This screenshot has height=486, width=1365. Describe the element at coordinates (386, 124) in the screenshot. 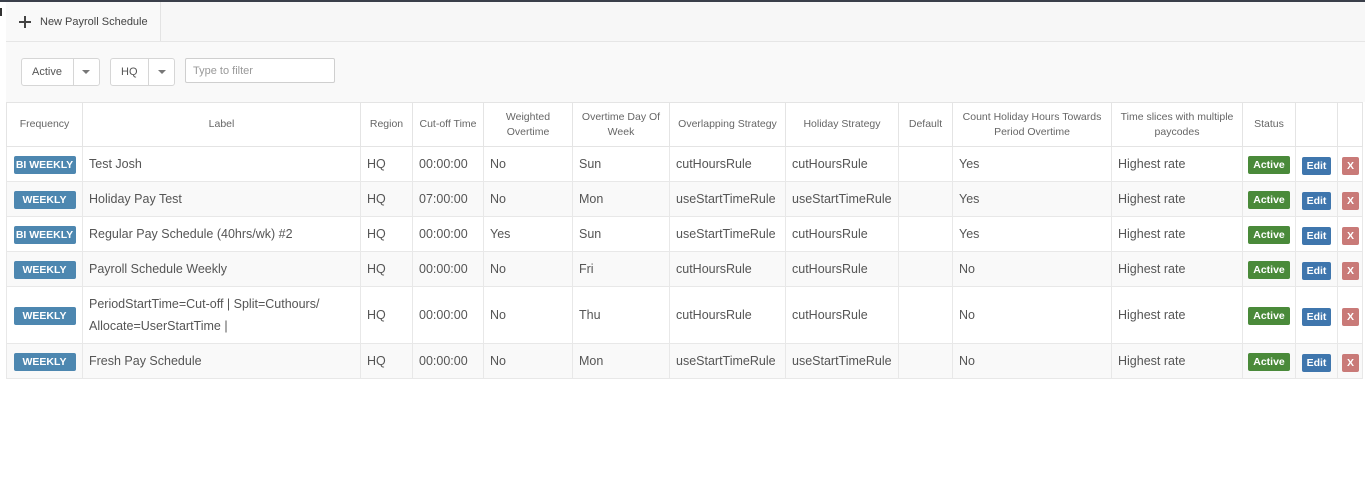

I see `header-region: Region` at that location.